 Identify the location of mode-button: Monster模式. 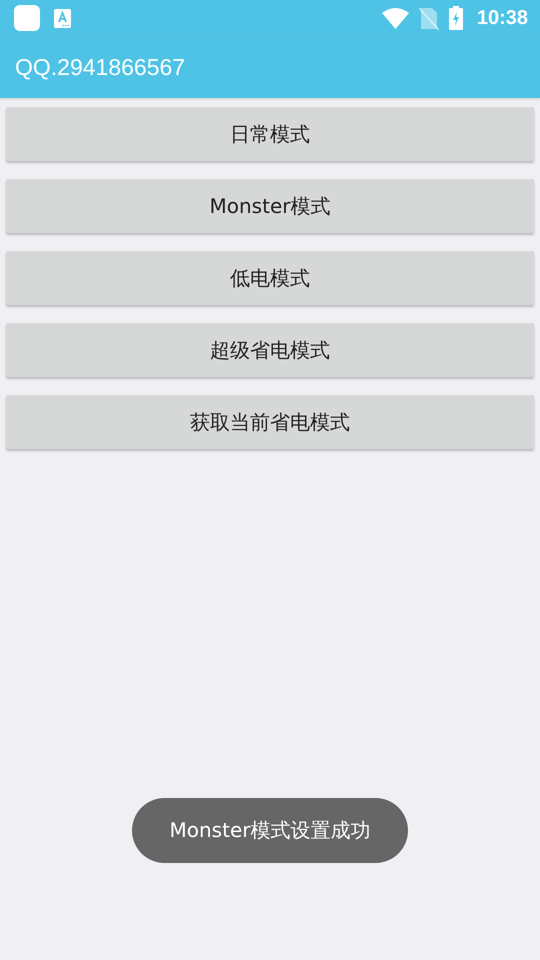
(270, 206).